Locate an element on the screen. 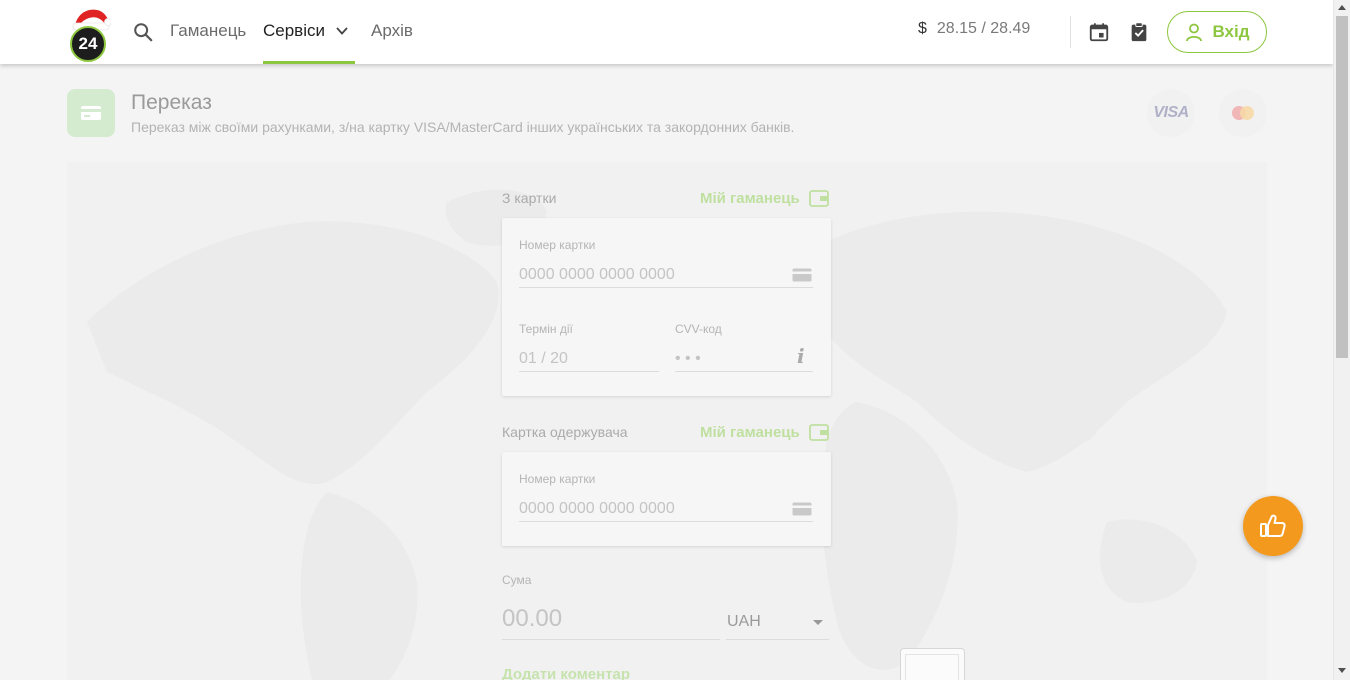 This screenshot has height=680, width=1350. exchange-rate: $28.15 / 28.49 is located at coordinates (974, 29).